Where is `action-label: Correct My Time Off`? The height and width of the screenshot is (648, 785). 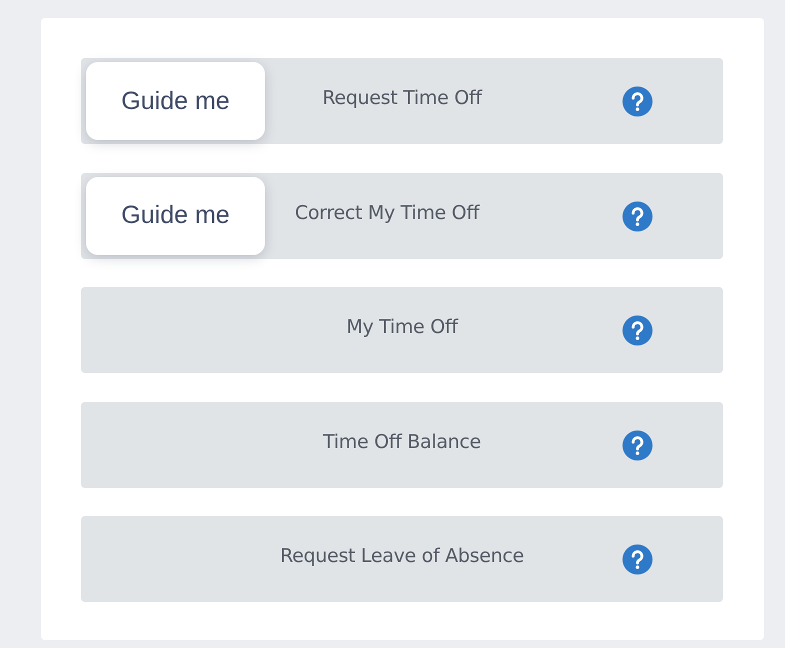
action-label: Correct My Time Off is located at coordinates (387, 213).